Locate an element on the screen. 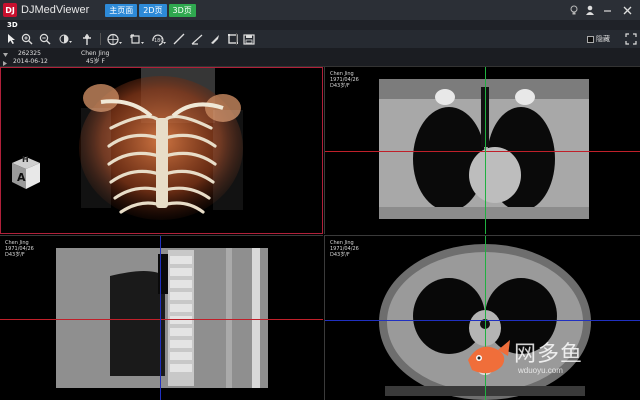 The image size is (640, 400). zoom-out-icon is located at coordinates (45, 39).